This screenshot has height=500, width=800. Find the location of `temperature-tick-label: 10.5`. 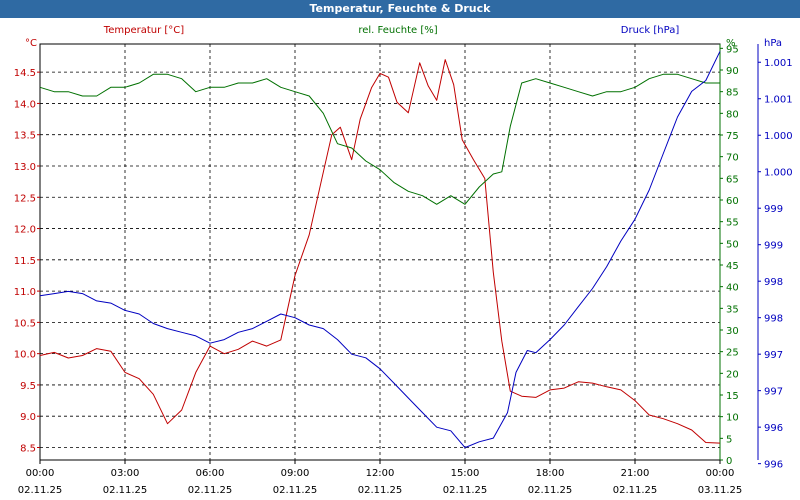

temperature-tick-label: 10.5 is located at coordinates (25, 323).